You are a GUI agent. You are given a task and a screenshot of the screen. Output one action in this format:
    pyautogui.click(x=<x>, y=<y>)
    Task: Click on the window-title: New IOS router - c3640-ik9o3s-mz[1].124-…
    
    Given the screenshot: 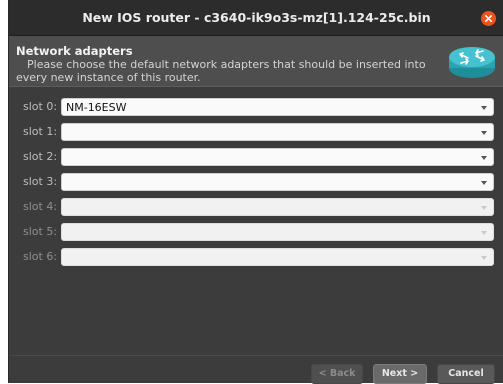 What is the action you would take?
    pyautogui.click(x=256, y=17)
    